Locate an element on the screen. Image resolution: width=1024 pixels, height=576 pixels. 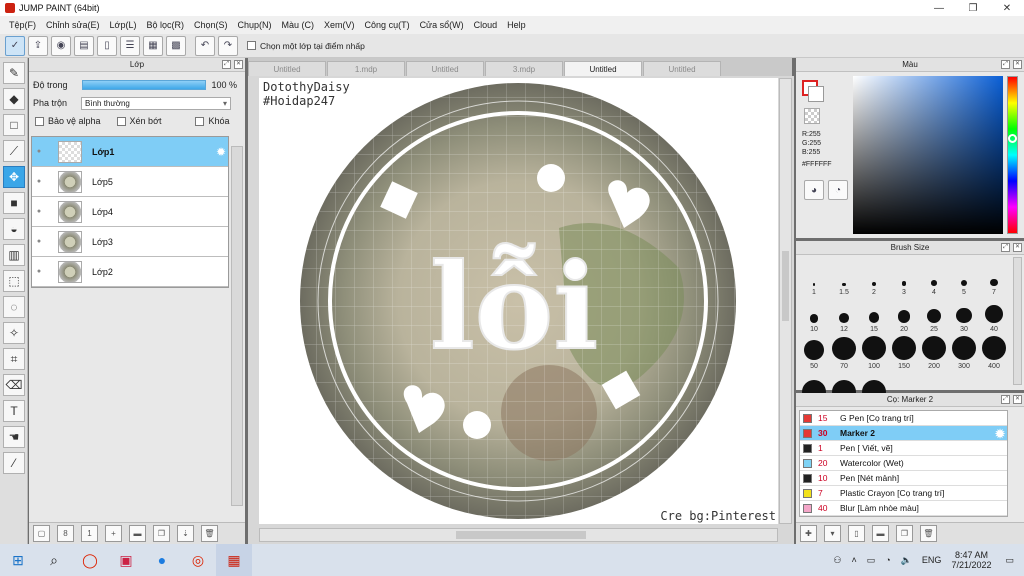
undo-button: ↶ is located at coordinates (205, 45).